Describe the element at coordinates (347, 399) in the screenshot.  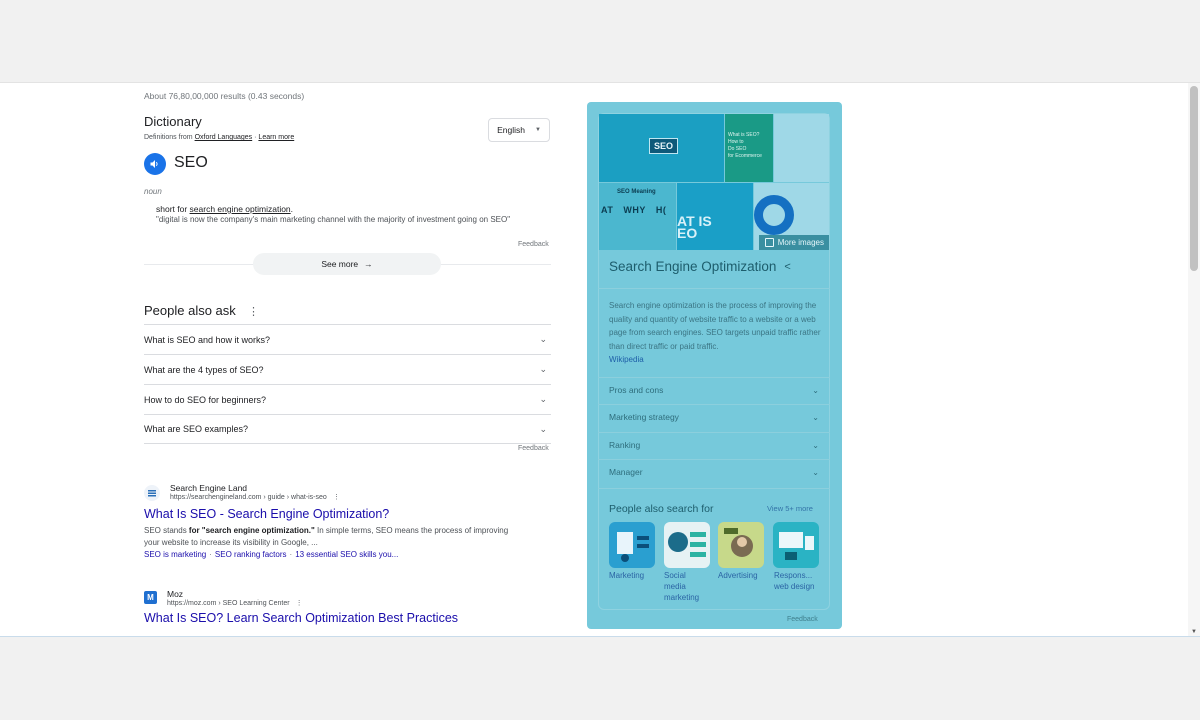
I see `paa-question: How to do SEO for beginners? ⌄` at that location.